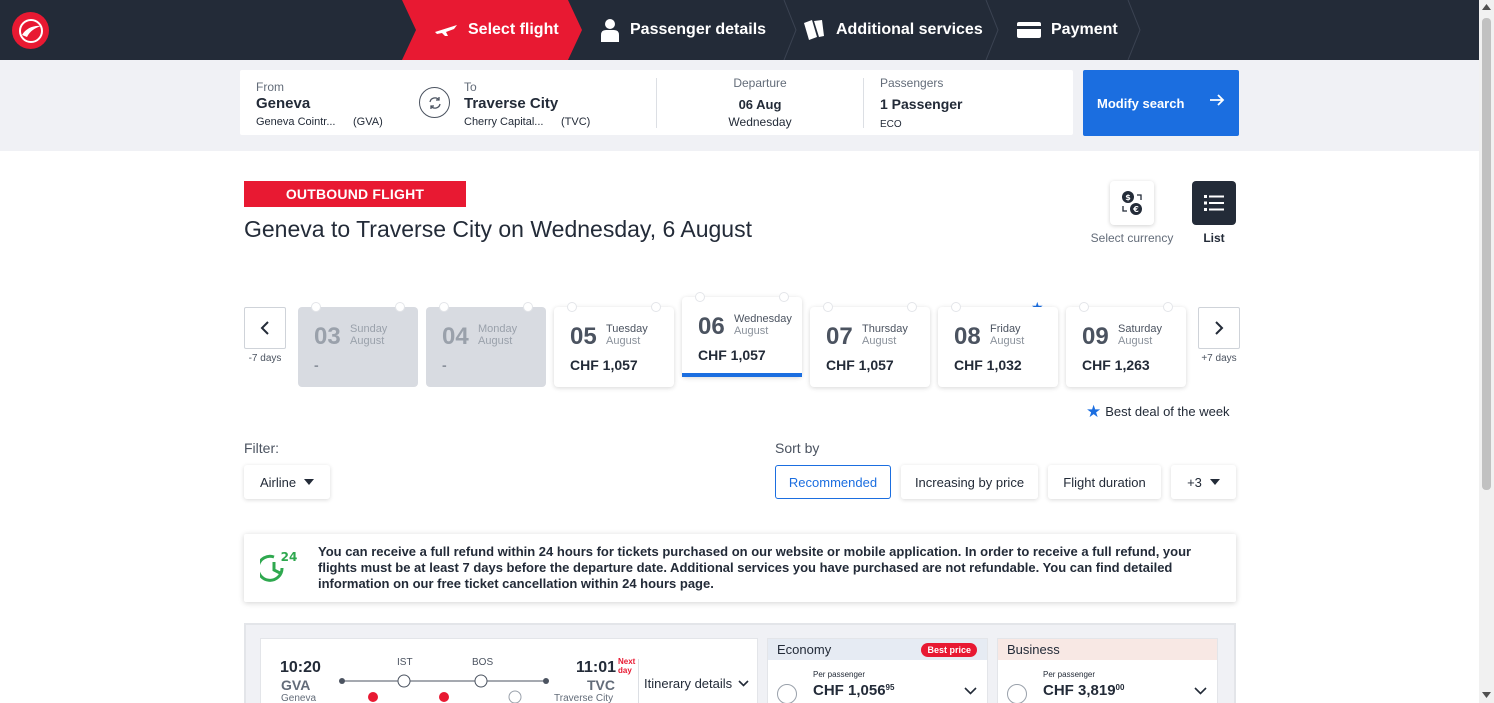 The width and height of the screenshot is (1494, 703). I want to click on sort-duration-button: Flight duration, so click(1104, 482).